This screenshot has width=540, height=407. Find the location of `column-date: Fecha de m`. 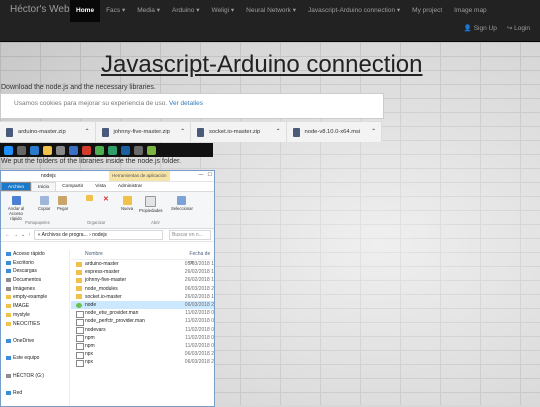

column-date: Fecha de m is located at coordinates (201, 258).